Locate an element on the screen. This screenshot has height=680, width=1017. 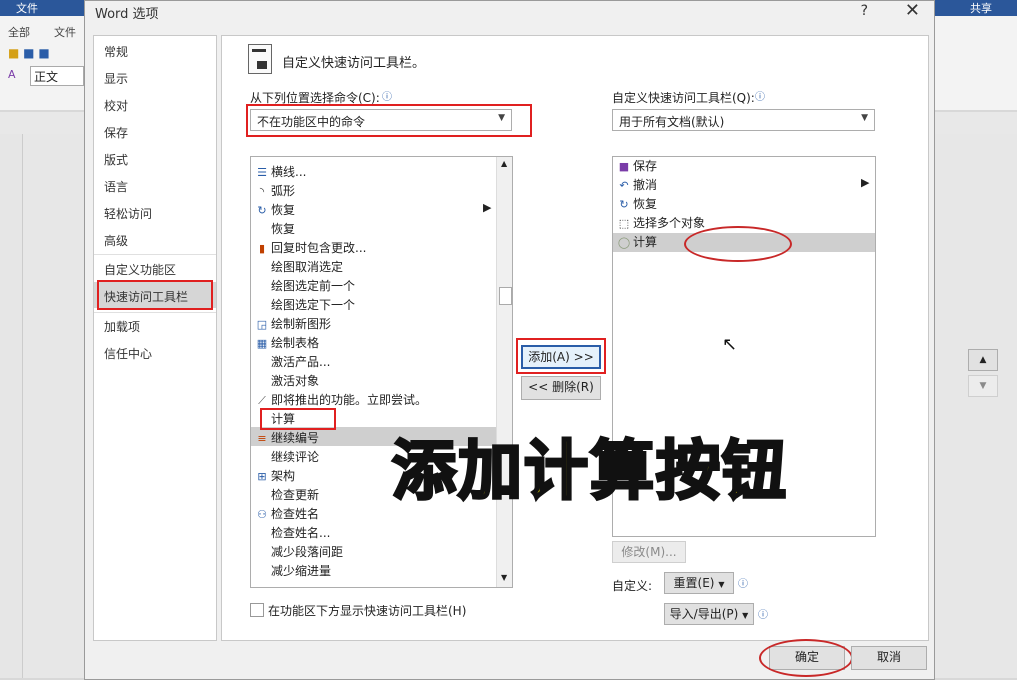
scroll-up-icon: ▲ is located at coordinates (504, 163).